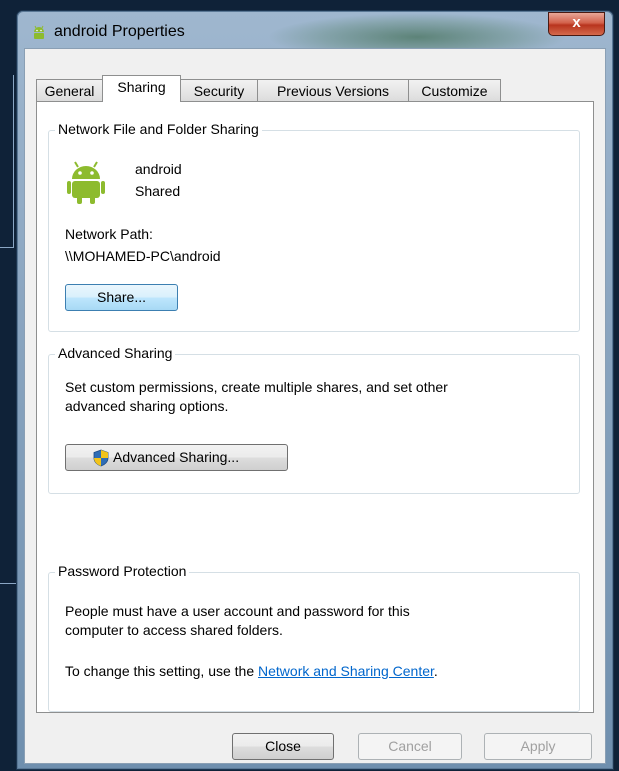  I want to click on apply-button: Apply, so click(538, 746).